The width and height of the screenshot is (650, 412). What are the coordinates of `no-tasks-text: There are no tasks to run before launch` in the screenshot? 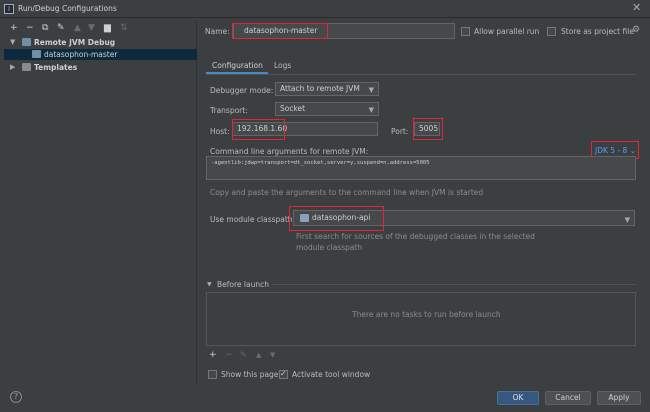 It's located at (426, 314).